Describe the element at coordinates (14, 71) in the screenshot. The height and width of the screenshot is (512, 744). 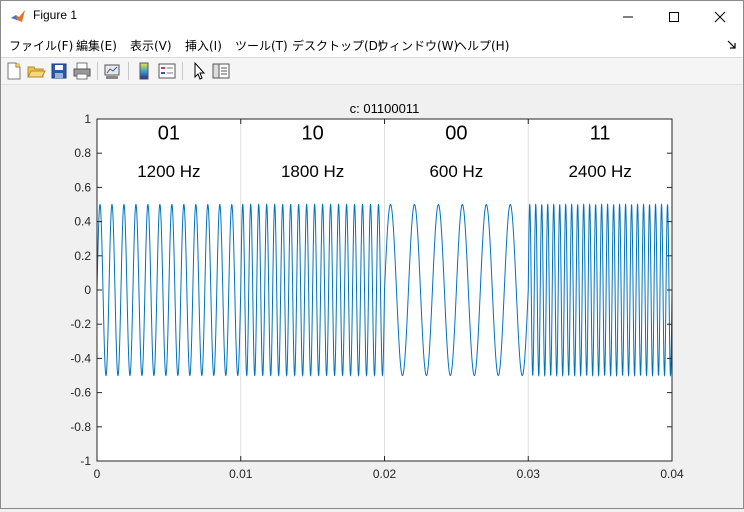
I see `new-figure-icon` at that location.